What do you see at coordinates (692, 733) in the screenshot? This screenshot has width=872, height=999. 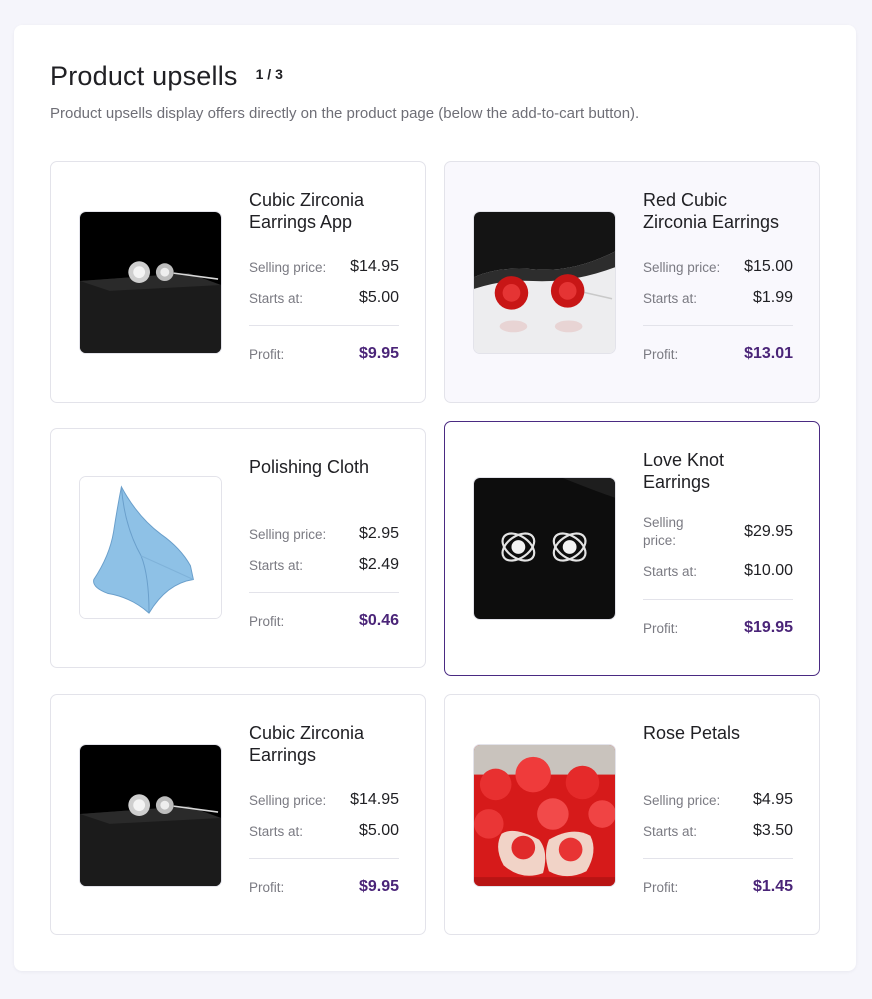 I see `product-name: Rose Petals` at bounding box center [692, 733].